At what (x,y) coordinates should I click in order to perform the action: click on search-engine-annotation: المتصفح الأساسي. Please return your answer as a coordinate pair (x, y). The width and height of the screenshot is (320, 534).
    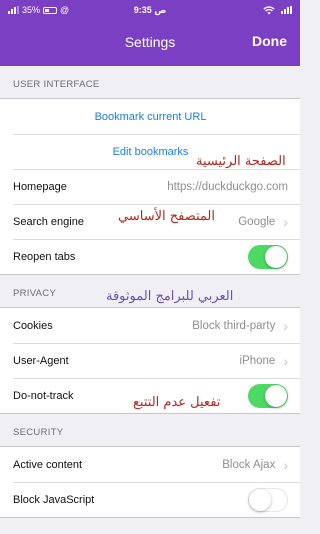
    Looking at the image, I should click on (166, 216).